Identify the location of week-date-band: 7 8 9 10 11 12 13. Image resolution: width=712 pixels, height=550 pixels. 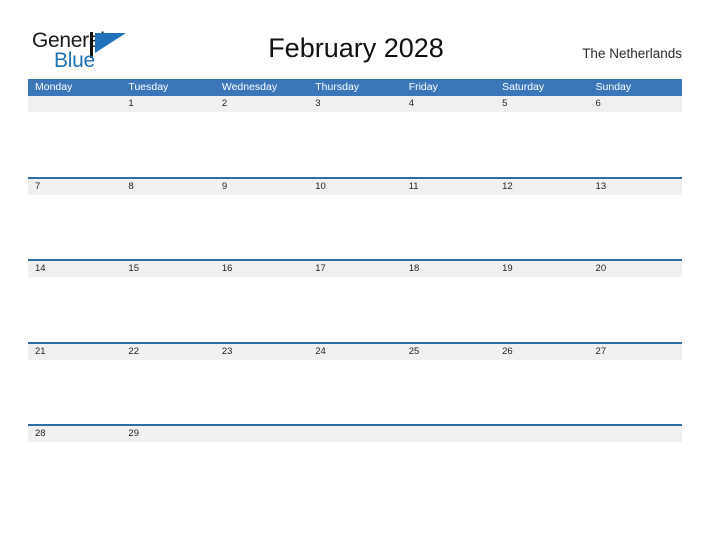
(355, 186).